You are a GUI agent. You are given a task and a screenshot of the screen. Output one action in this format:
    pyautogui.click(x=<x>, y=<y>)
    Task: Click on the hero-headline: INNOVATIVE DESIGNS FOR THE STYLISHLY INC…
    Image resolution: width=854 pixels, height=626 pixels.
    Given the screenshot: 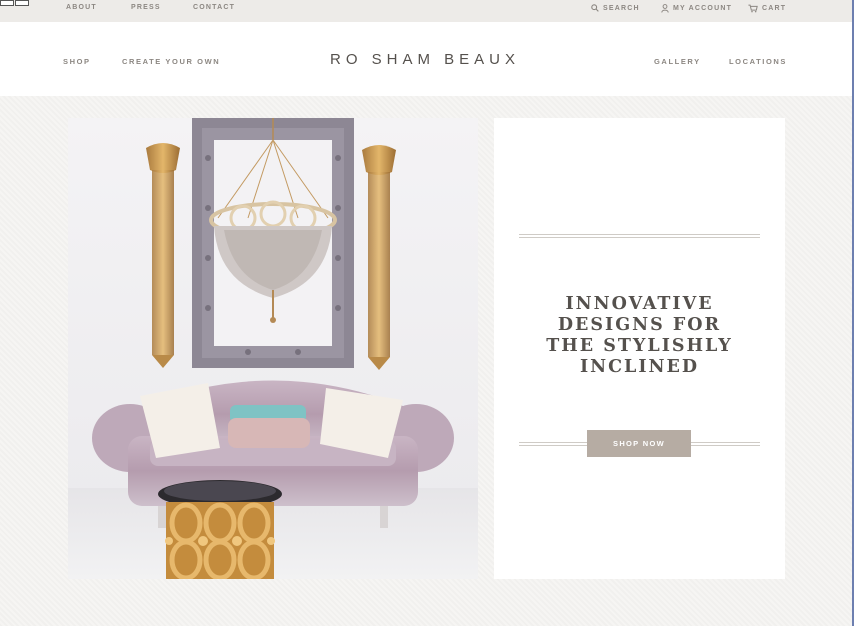 What is the action you would take?
    pyautogui.click(x=639, y=336)
    